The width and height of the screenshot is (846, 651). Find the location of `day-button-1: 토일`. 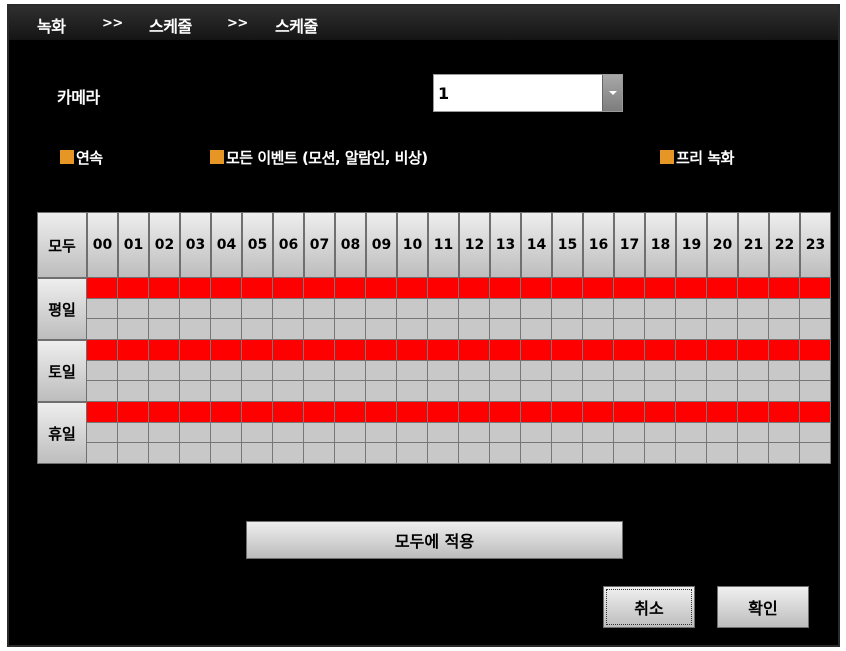

day-button-1: 토일 is located at coordinates (62, 371).